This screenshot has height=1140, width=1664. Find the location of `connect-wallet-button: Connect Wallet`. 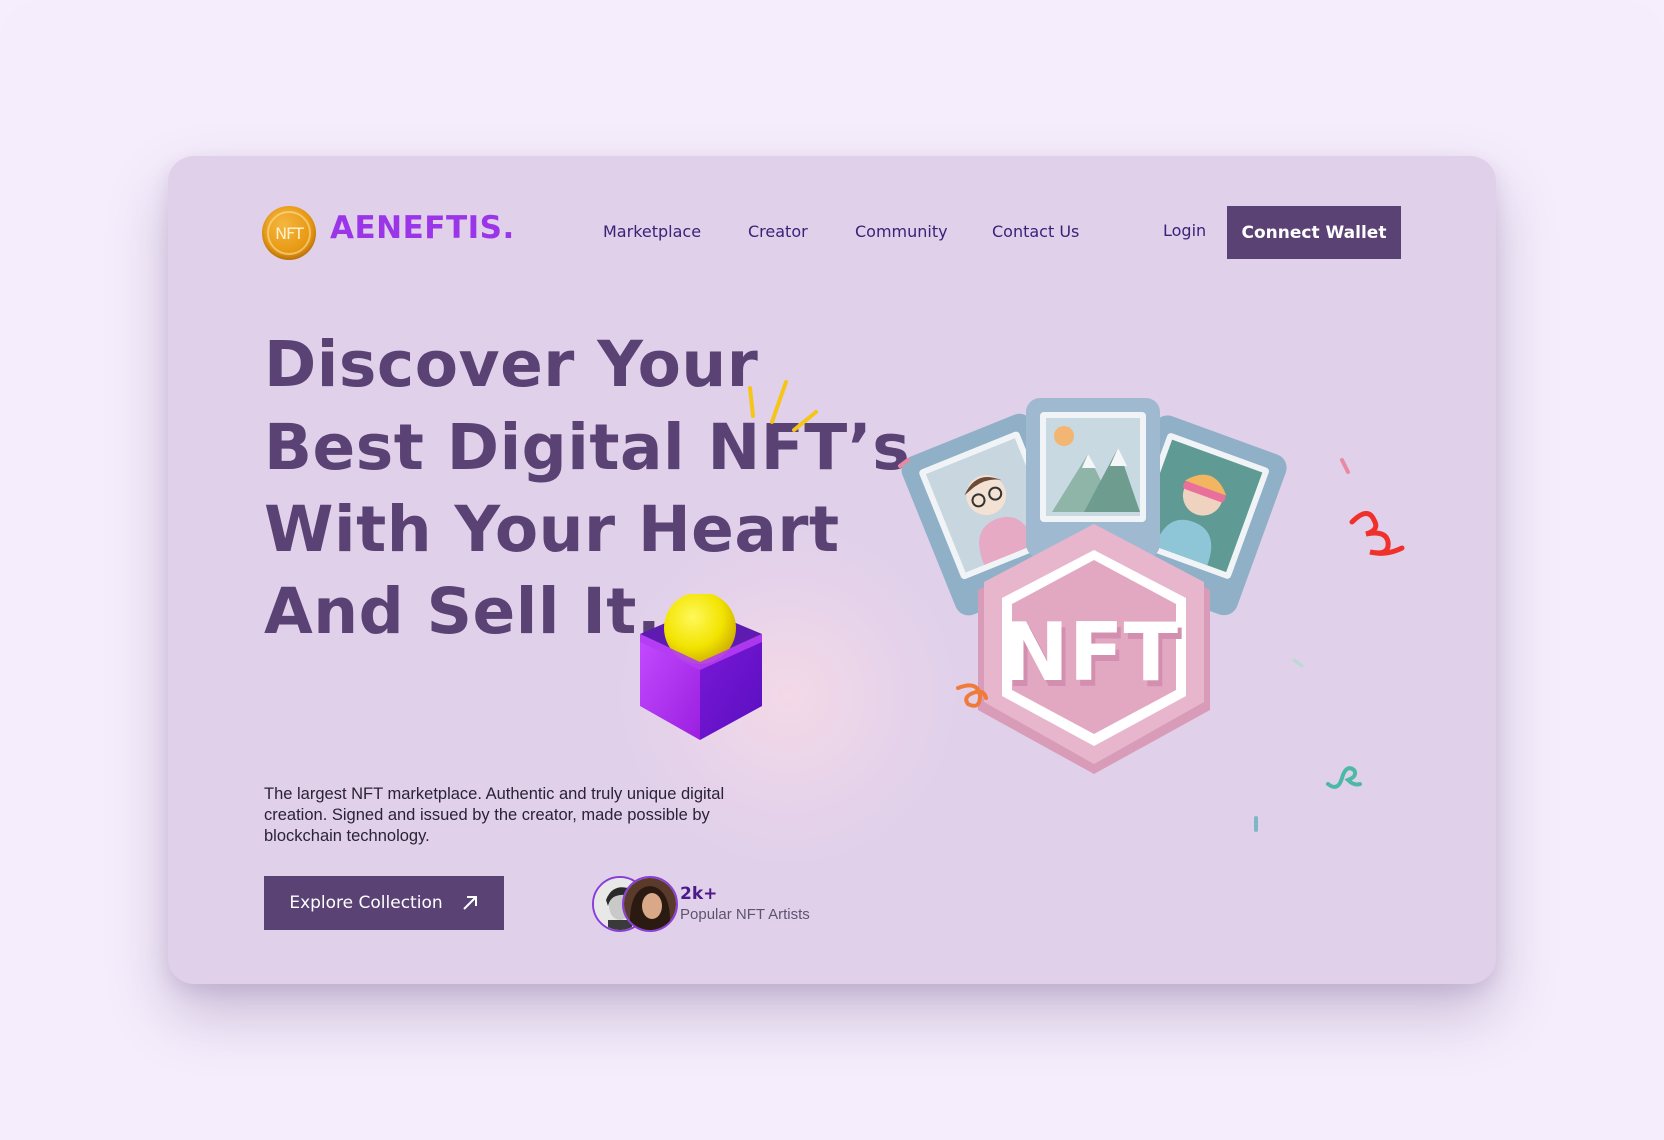

connect-wallet-button: Connect Wallet is located at coordinates (1314, 232).